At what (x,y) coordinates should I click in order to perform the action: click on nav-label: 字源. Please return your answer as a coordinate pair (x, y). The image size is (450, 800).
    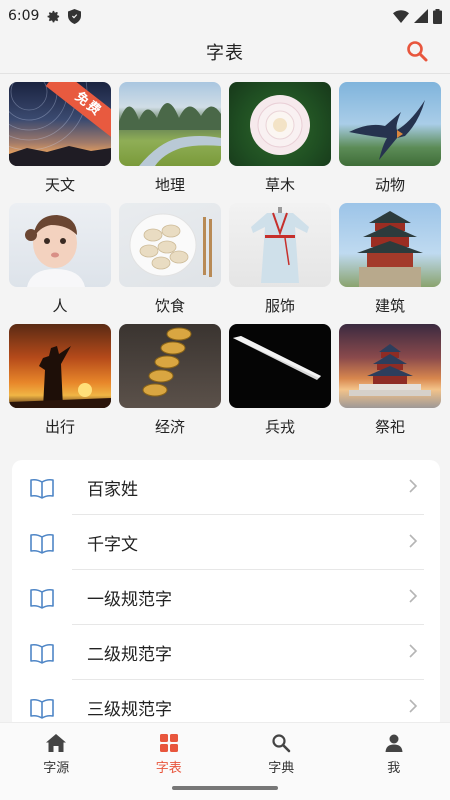
    Looking at the image, I should click on (56, 768).